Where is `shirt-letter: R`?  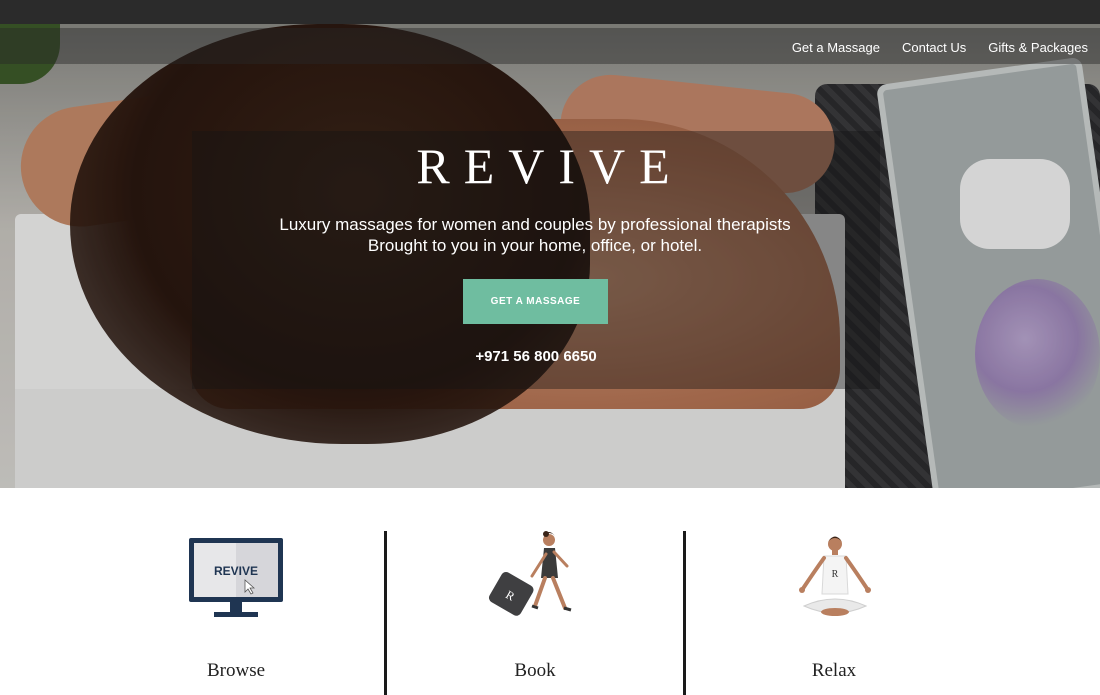
shirt-letter: R is located at coordinates (835, 574).